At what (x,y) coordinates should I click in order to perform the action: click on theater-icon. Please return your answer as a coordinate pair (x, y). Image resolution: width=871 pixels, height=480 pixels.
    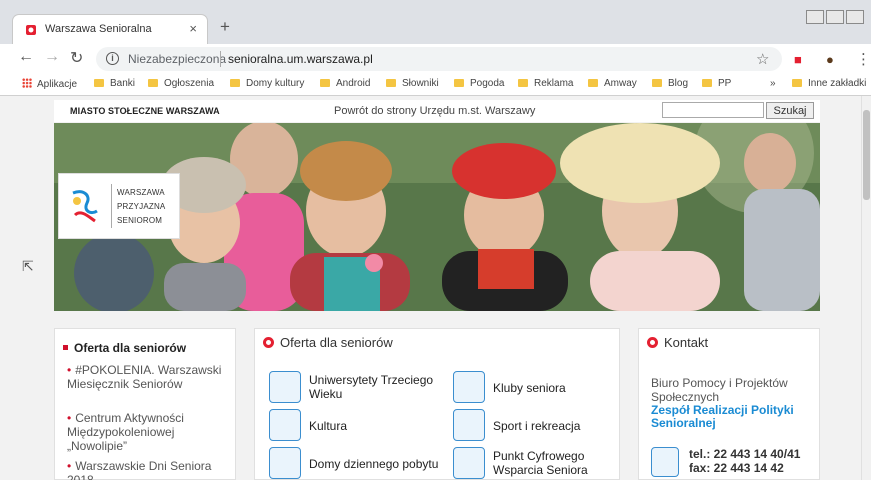
    Looking at the image, I should click on (285, 425).